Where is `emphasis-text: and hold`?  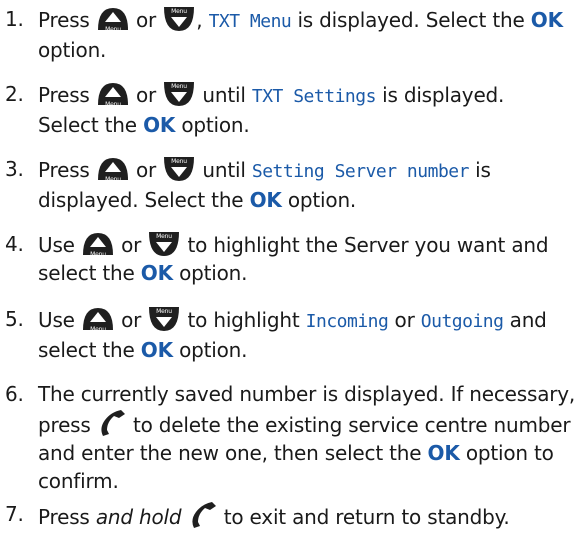 emphasis-text: and hold is located at coordinates (138, 517).